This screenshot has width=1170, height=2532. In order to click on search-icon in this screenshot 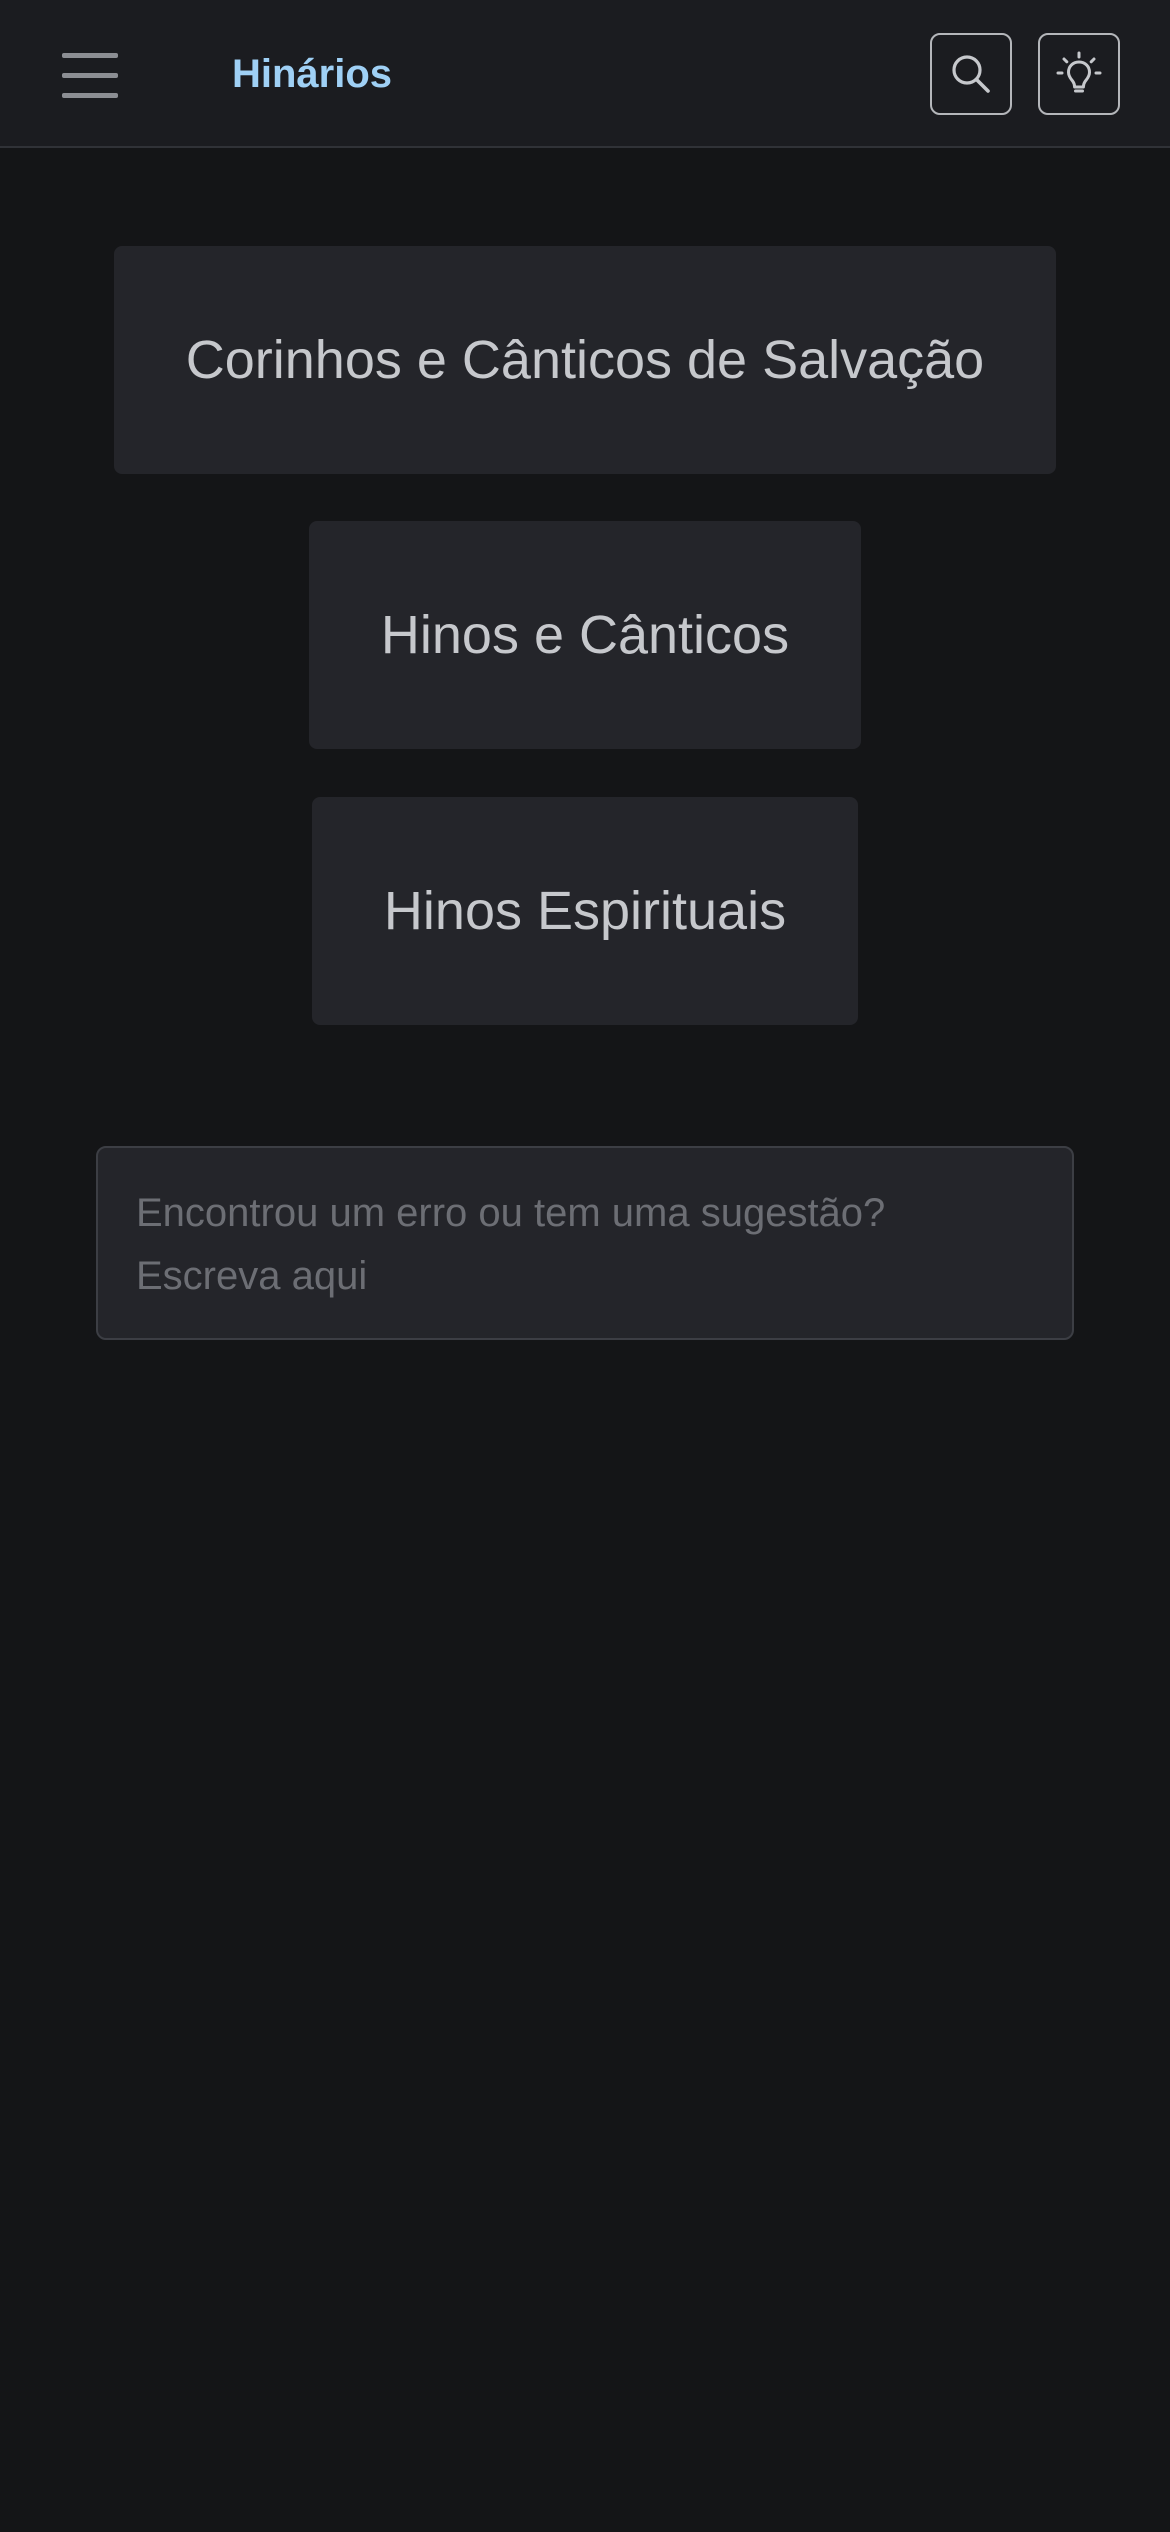, I will do `click(971, 74)`.